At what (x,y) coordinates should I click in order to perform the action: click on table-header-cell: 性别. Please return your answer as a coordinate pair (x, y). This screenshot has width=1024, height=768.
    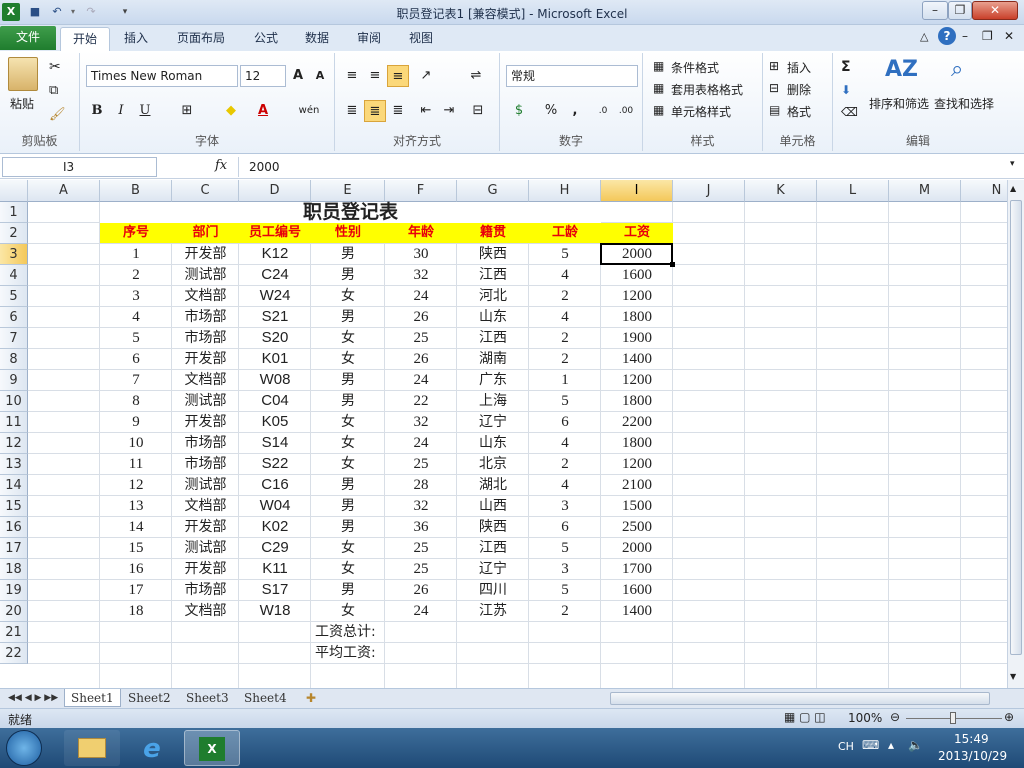
    Looking at the image, I should click on (348, 233).